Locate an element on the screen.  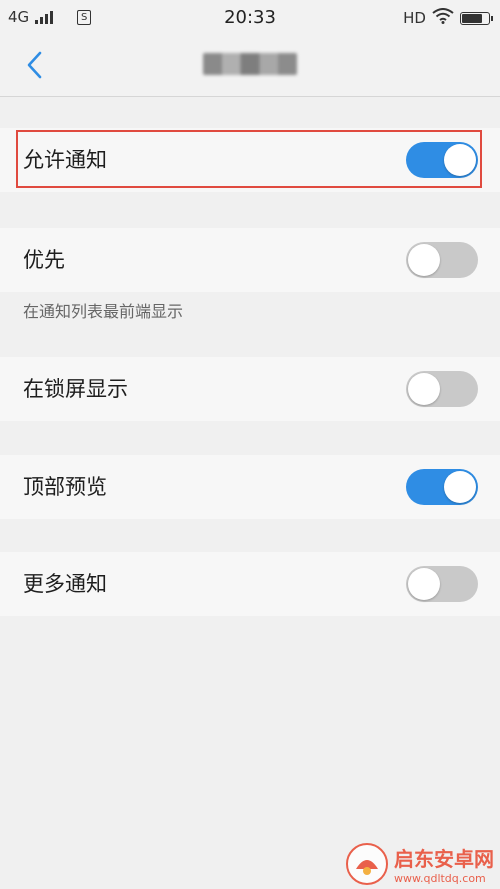
chevron-left-icon is located at coordinates (34, 65).